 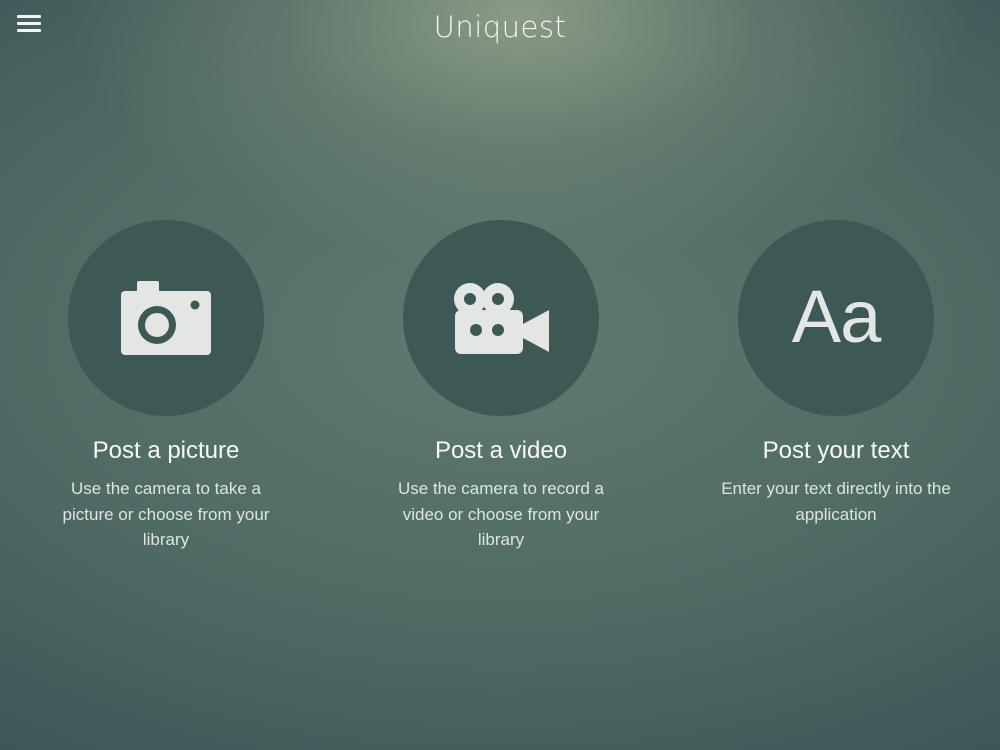 I want to click on option-title: Post a video, so click(x=501, y=450).